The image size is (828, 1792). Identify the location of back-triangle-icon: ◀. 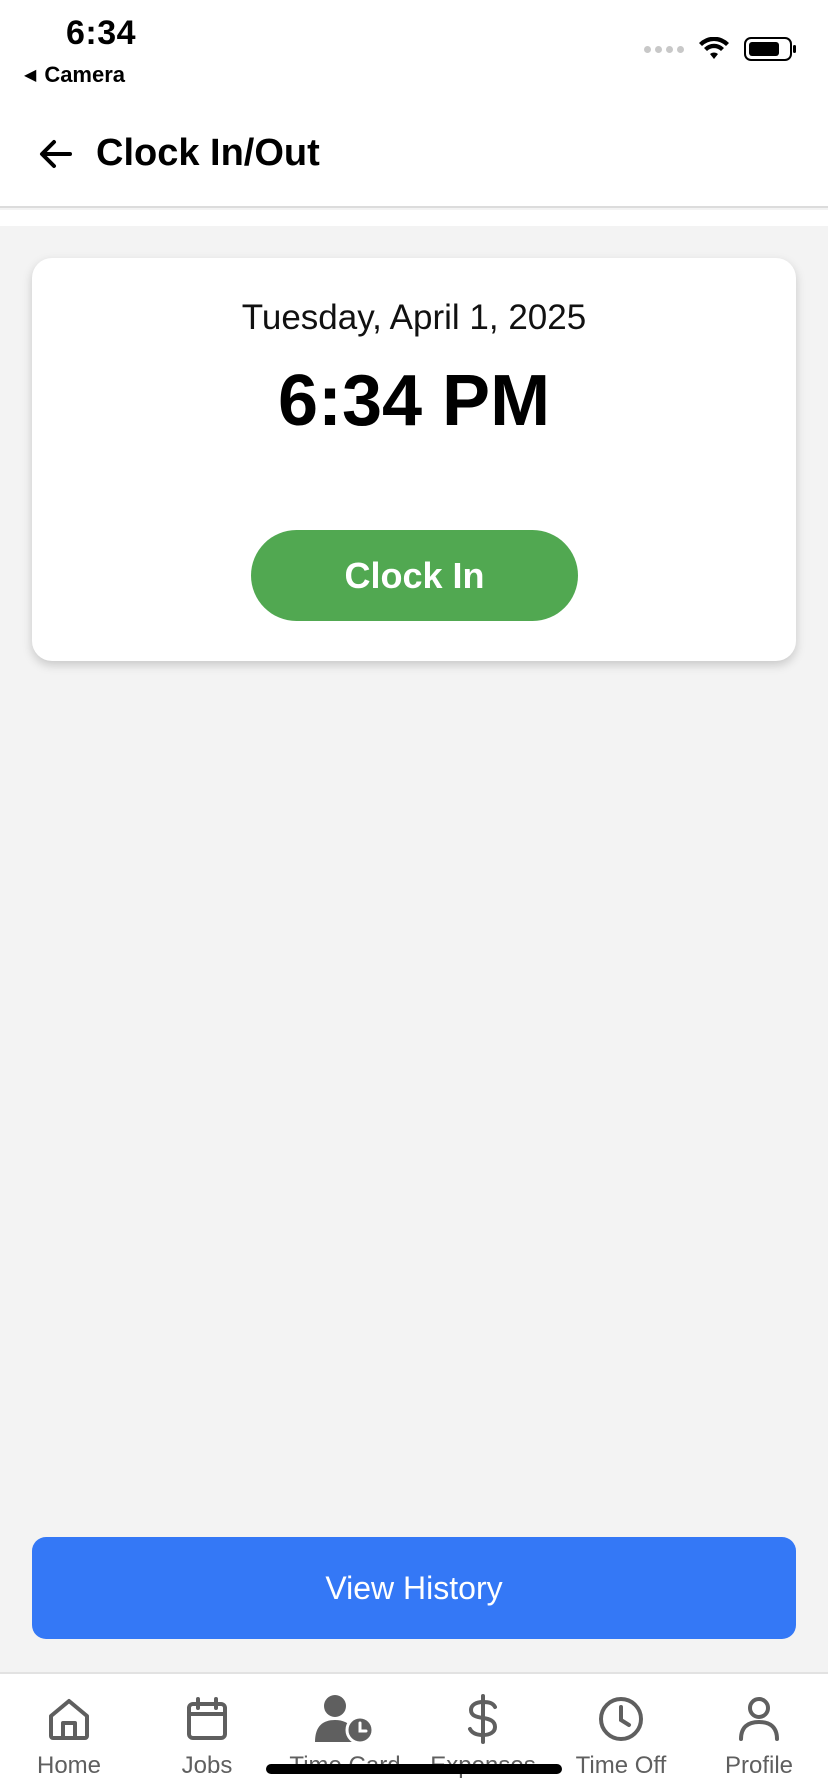
(30, 75).